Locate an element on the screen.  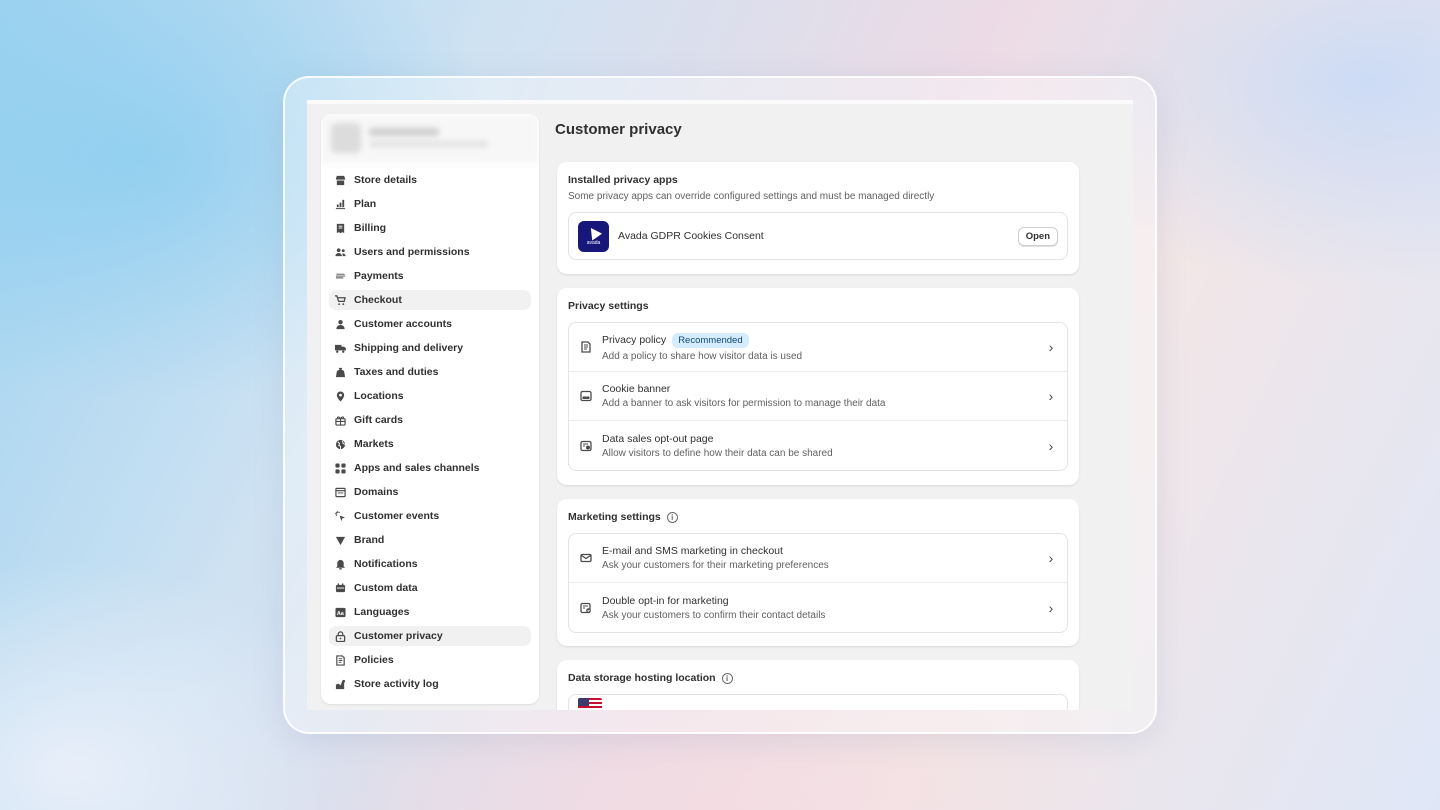
storage-location-row is located at coordinates (818, 702).